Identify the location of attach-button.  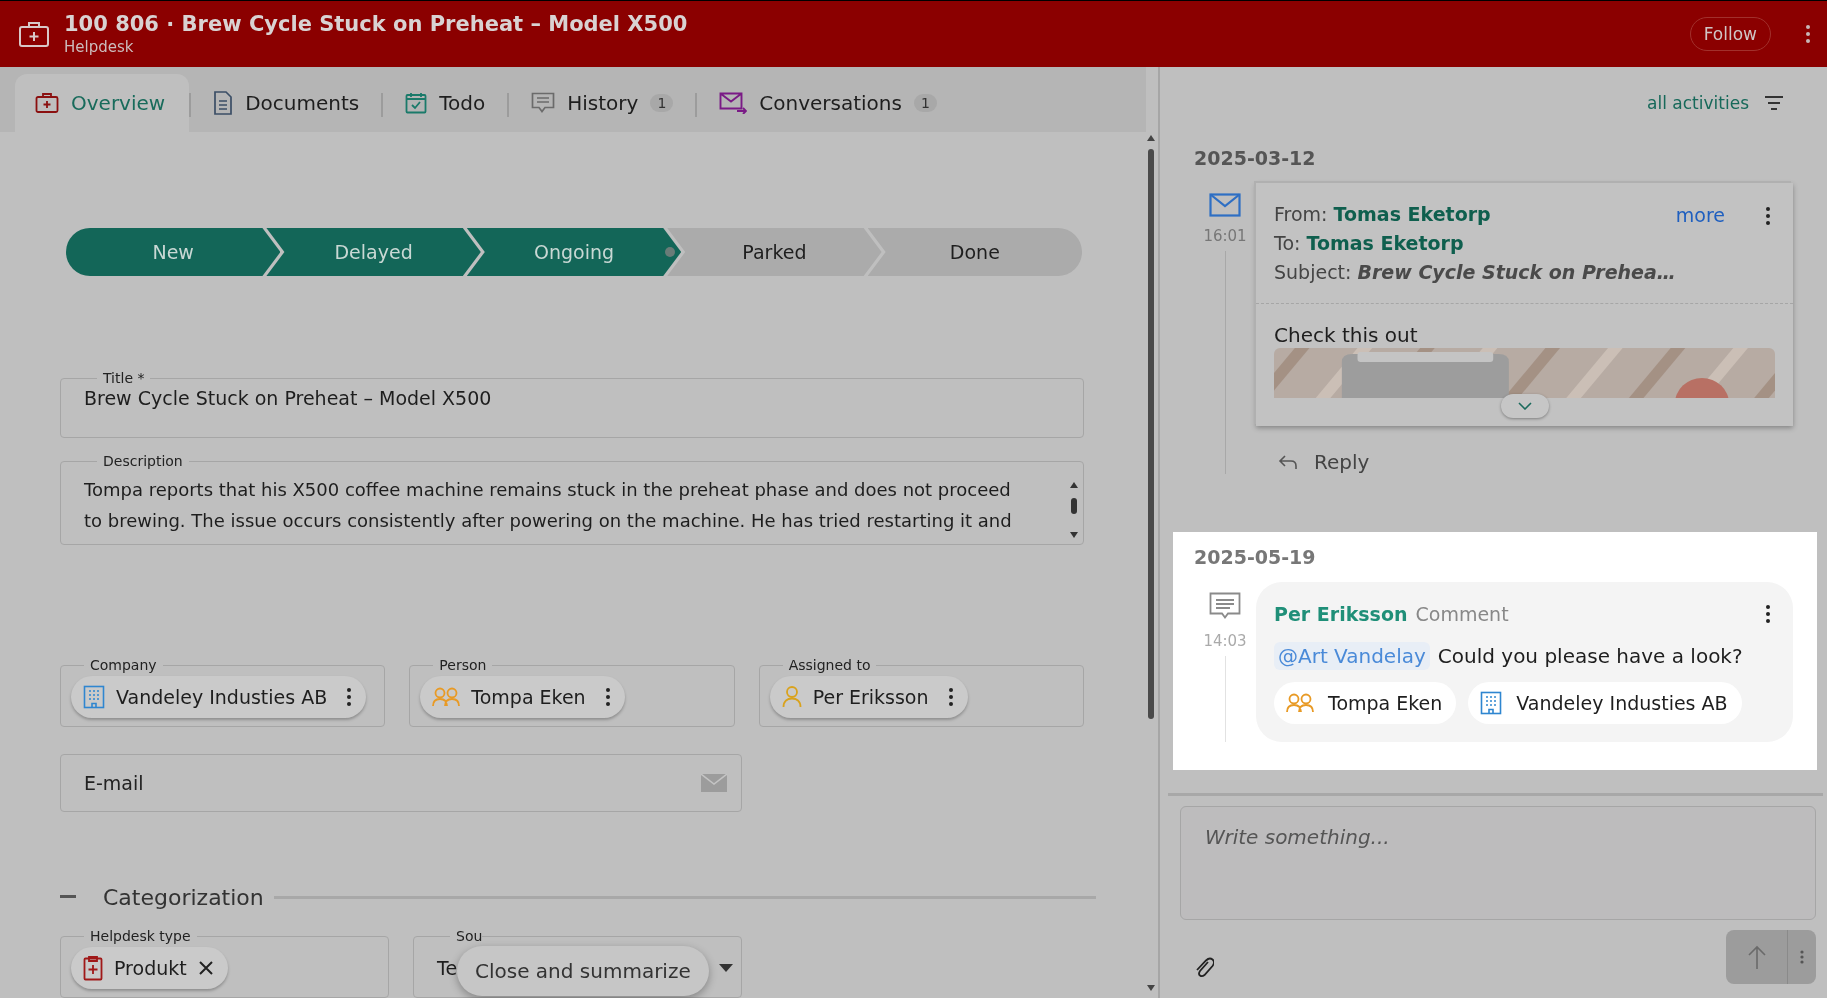
(1204, 967).